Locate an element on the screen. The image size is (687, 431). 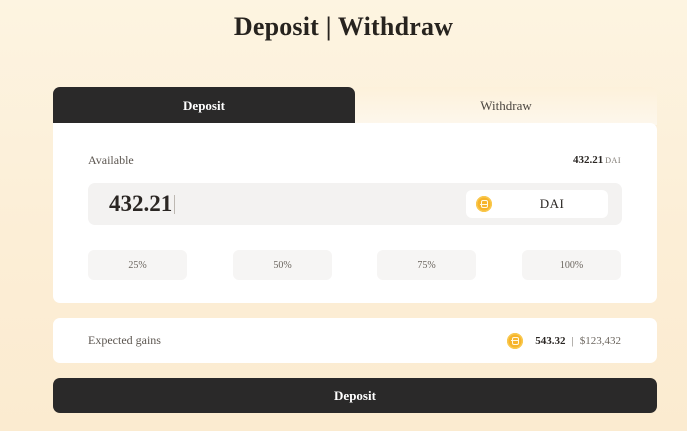
available-label: Available is located at coordinates (111, 160).